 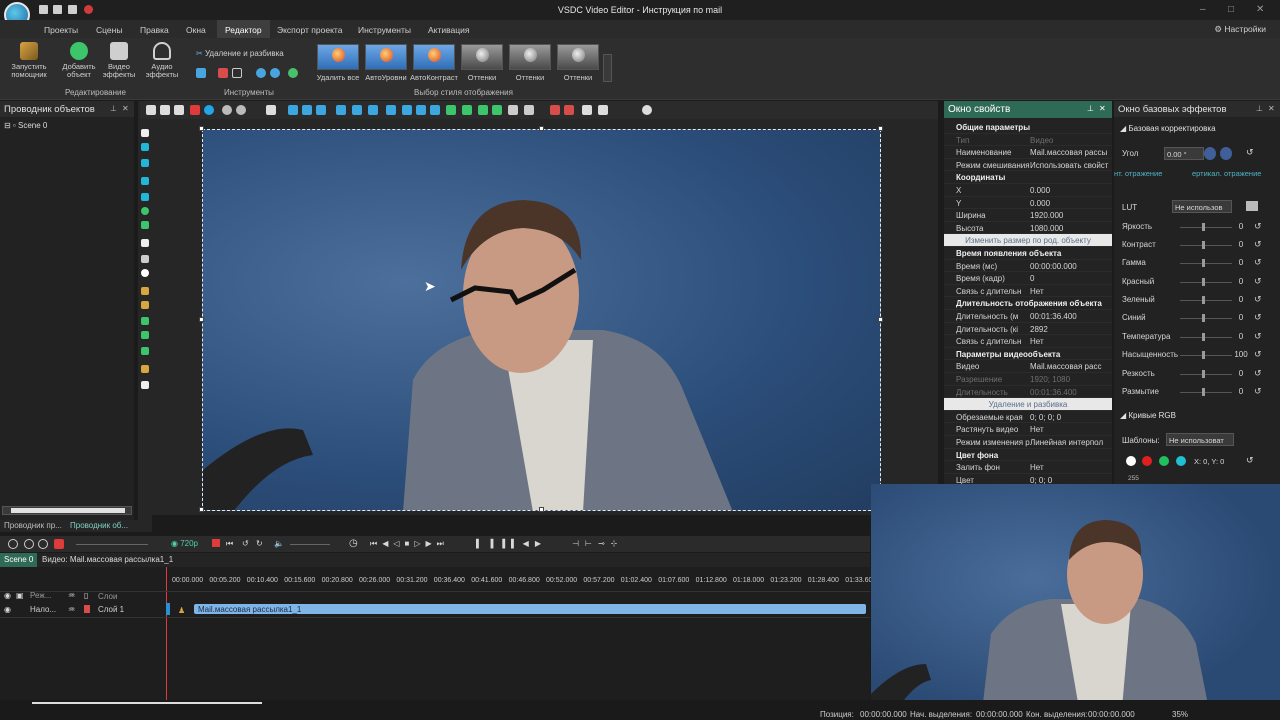 I want to click on align-right-icon, so click(x=321, y=110).